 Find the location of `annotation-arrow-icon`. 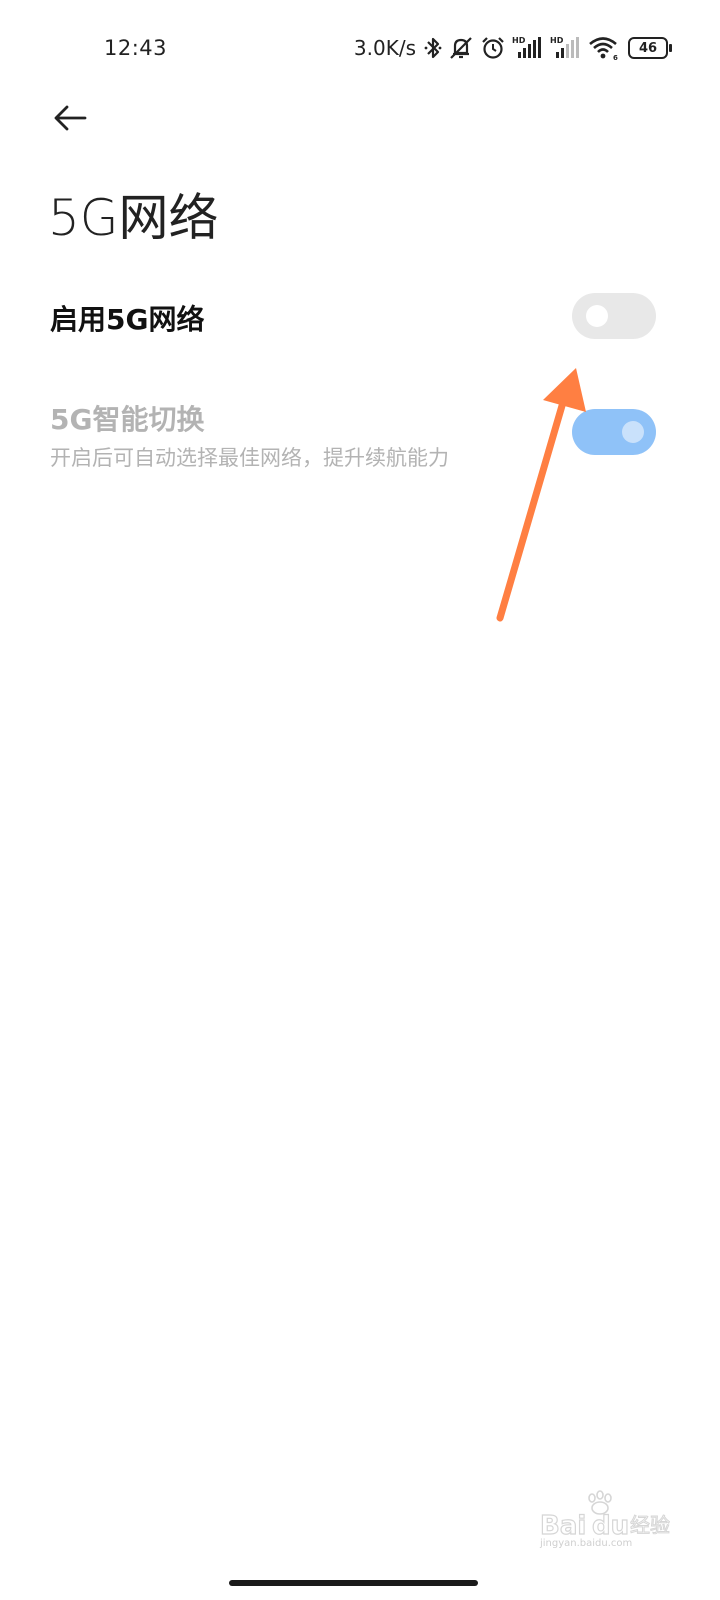

annotation-arrow-icon is located at coordinates (541, 495).